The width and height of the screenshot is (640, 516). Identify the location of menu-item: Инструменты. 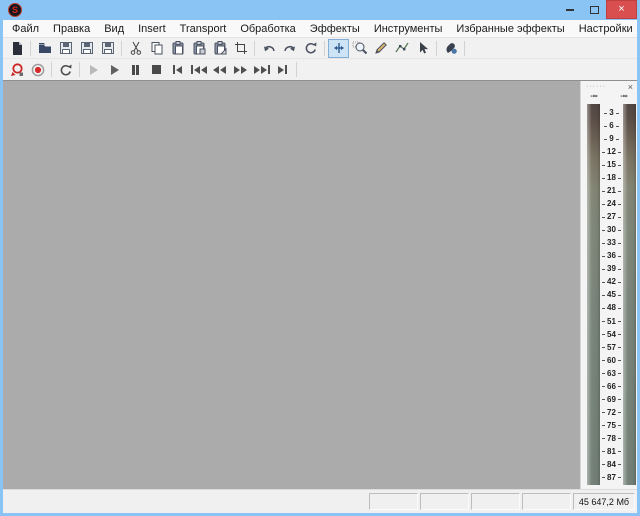
(408, 29).